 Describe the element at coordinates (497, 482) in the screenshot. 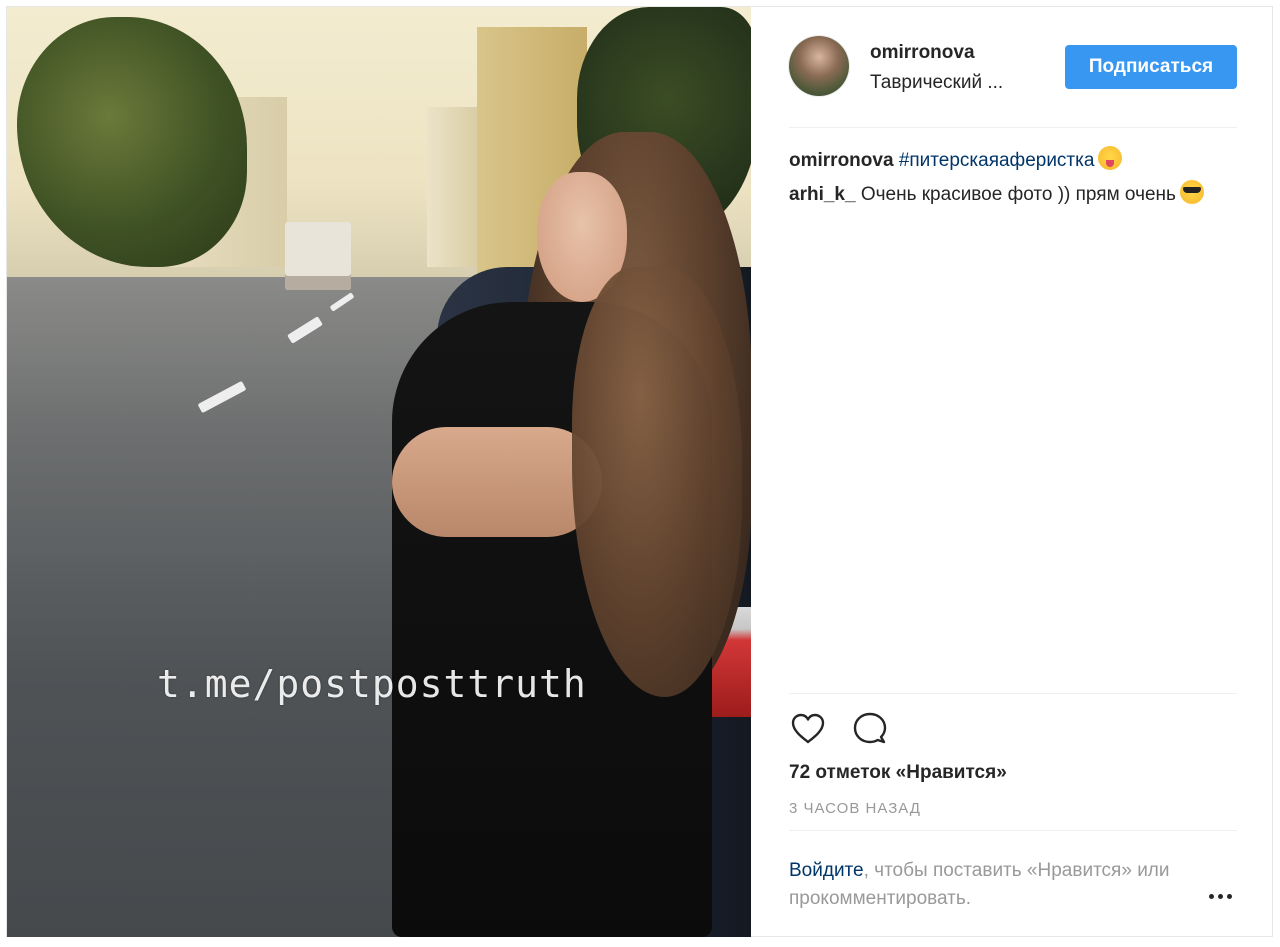

I see `photo-arms` at that location.